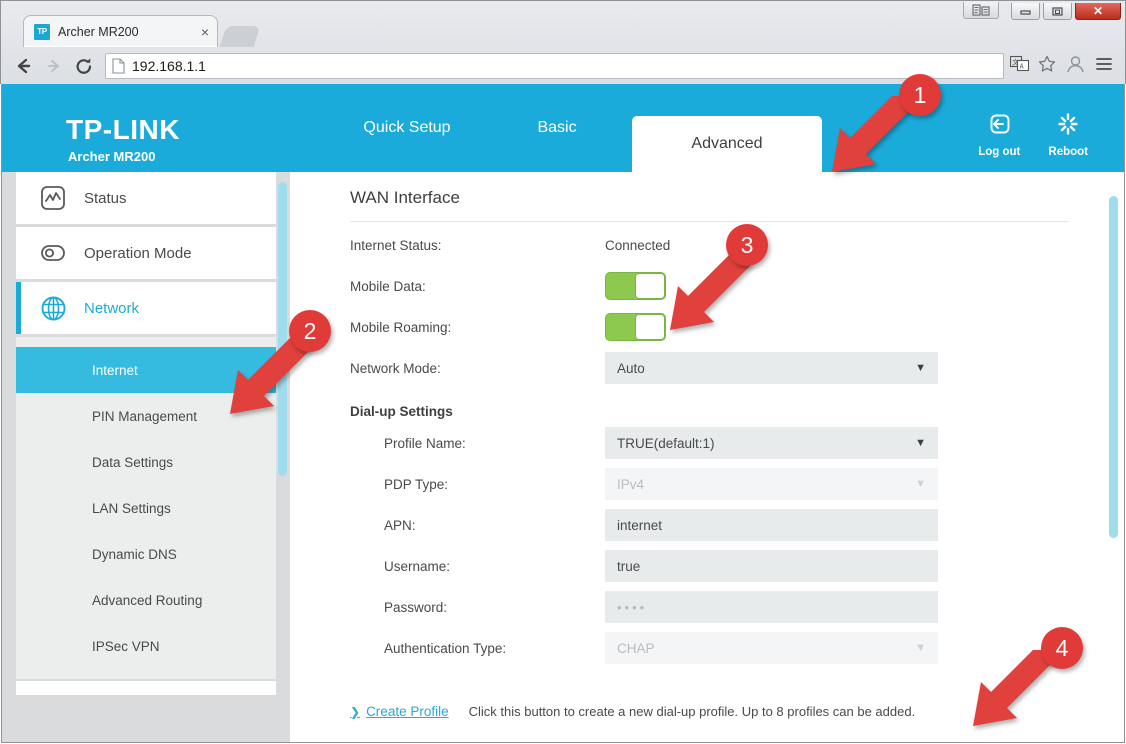 Image resolution: width=1126 pixels, height=744 pixels. What do you see at coordinates (629, 566) in the screenshot?
I see `username-value: true` at bounding box center [629, 566].